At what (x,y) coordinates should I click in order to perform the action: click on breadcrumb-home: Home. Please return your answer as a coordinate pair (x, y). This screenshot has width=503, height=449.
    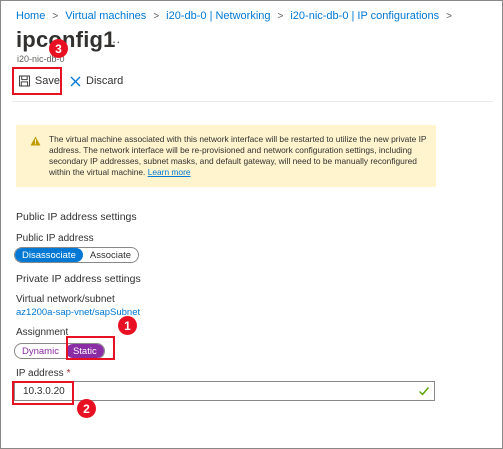
    Looking at the image, I should click on (30, 16).